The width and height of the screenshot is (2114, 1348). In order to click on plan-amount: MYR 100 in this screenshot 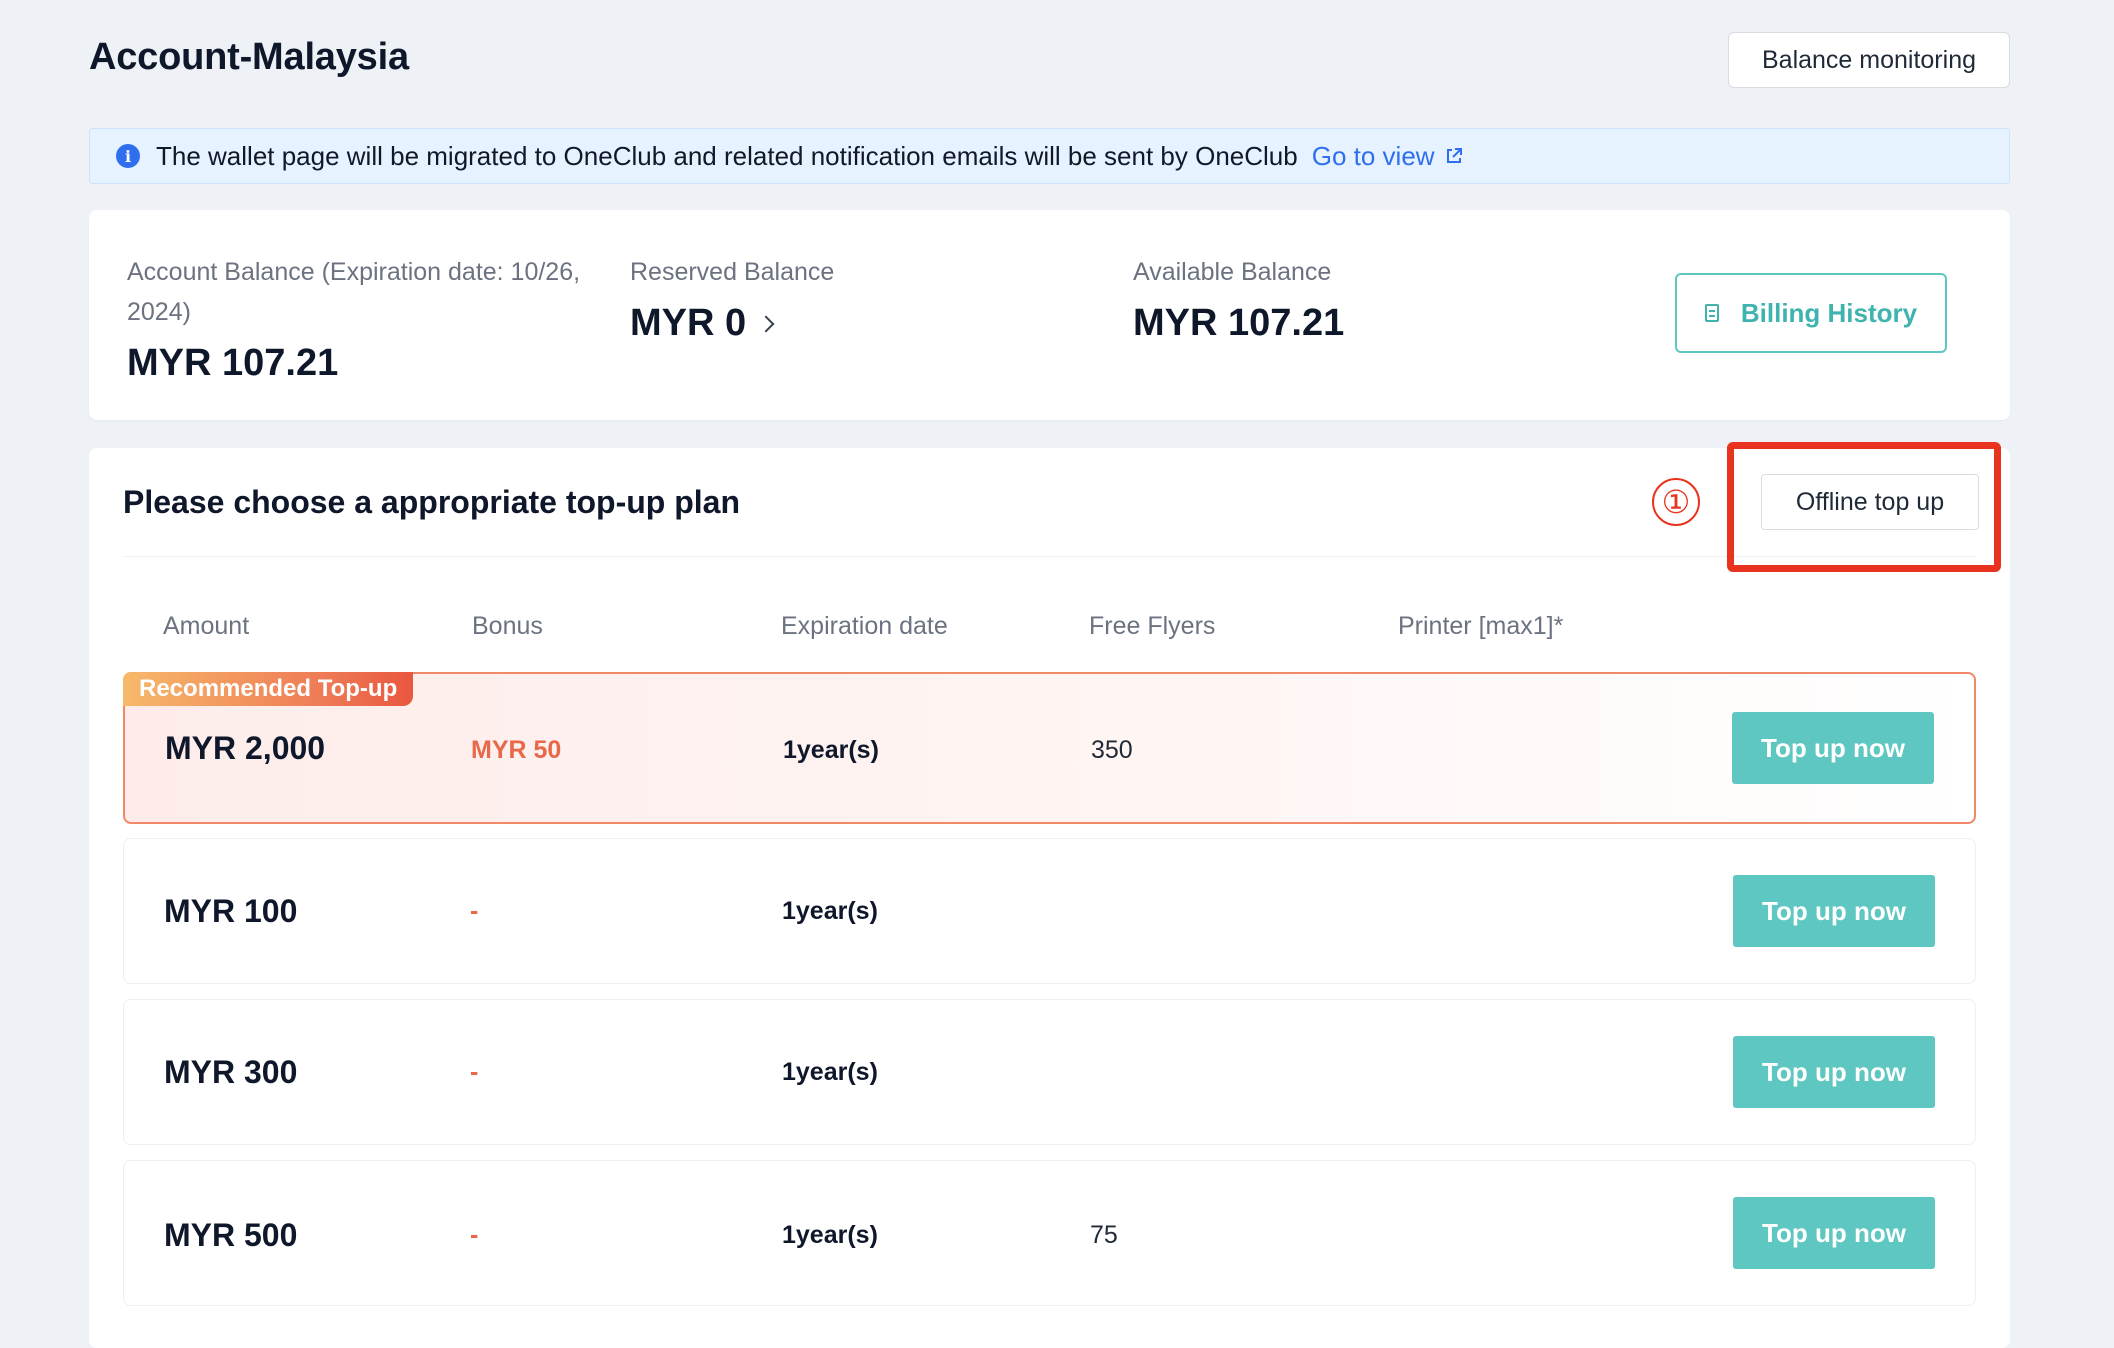, I will do `click(231, 911)`.